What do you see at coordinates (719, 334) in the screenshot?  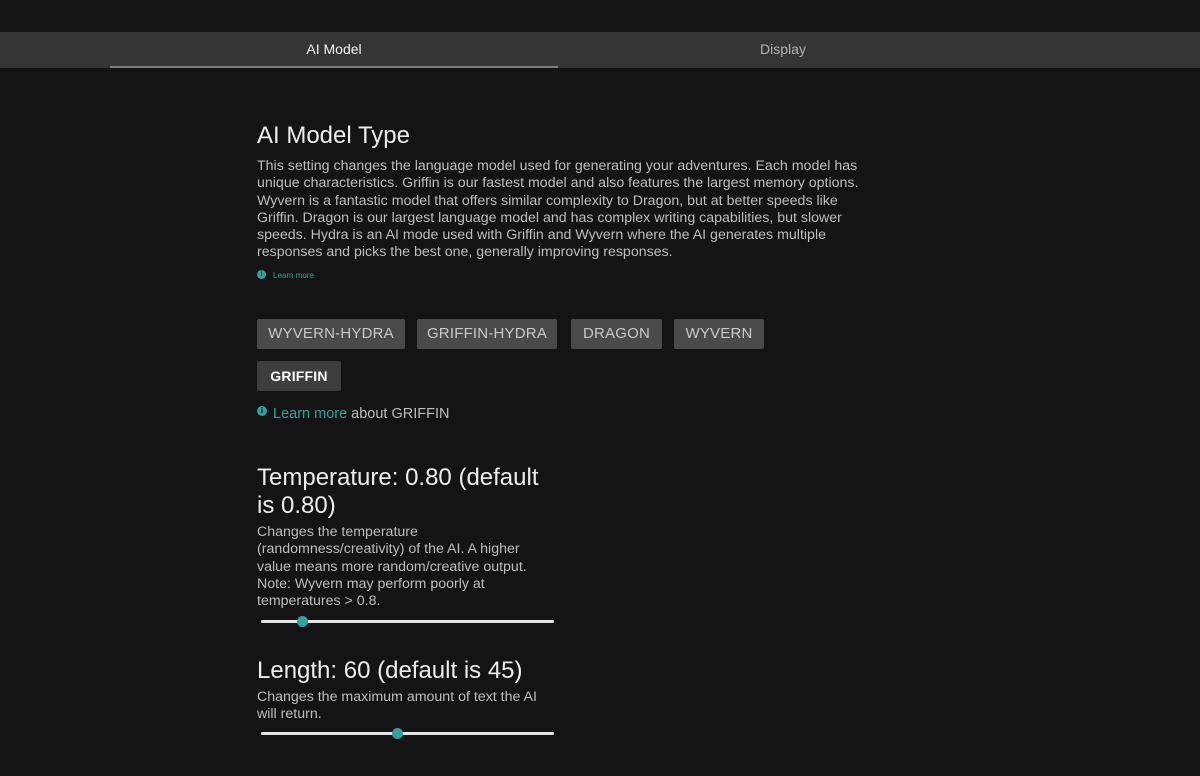 I see `model-button-wyvern: WYVERN` at bounding box center [719, 334].